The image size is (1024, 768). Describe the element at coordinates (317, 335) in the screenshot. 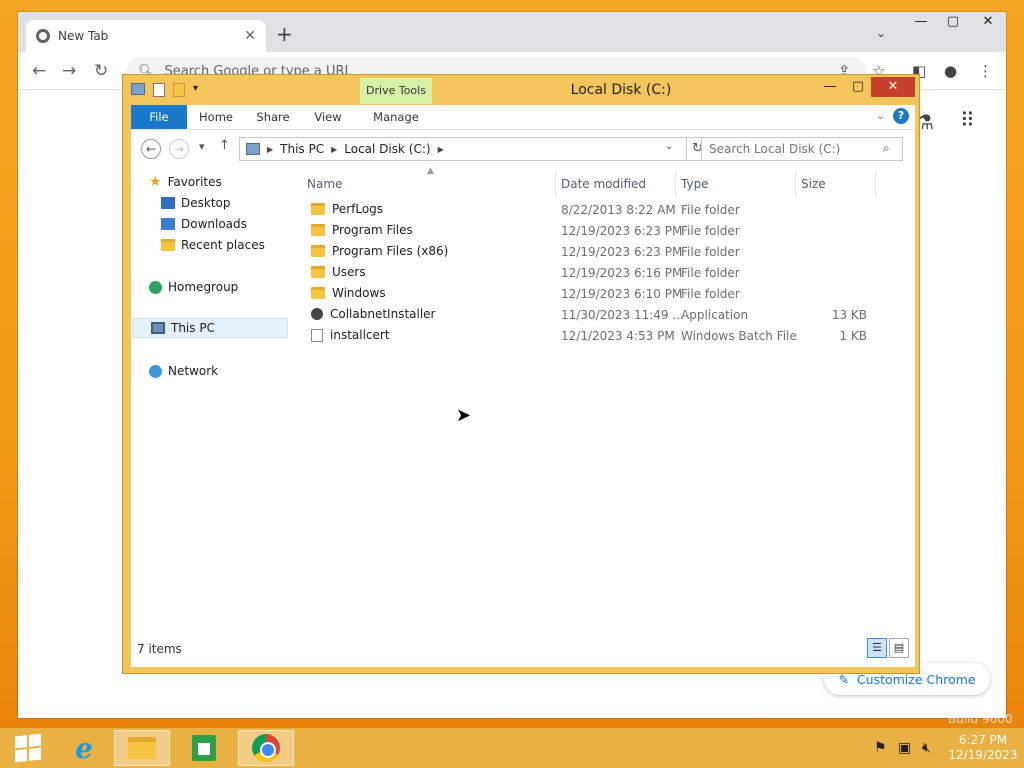

I see `batch-file-icon` at that location.